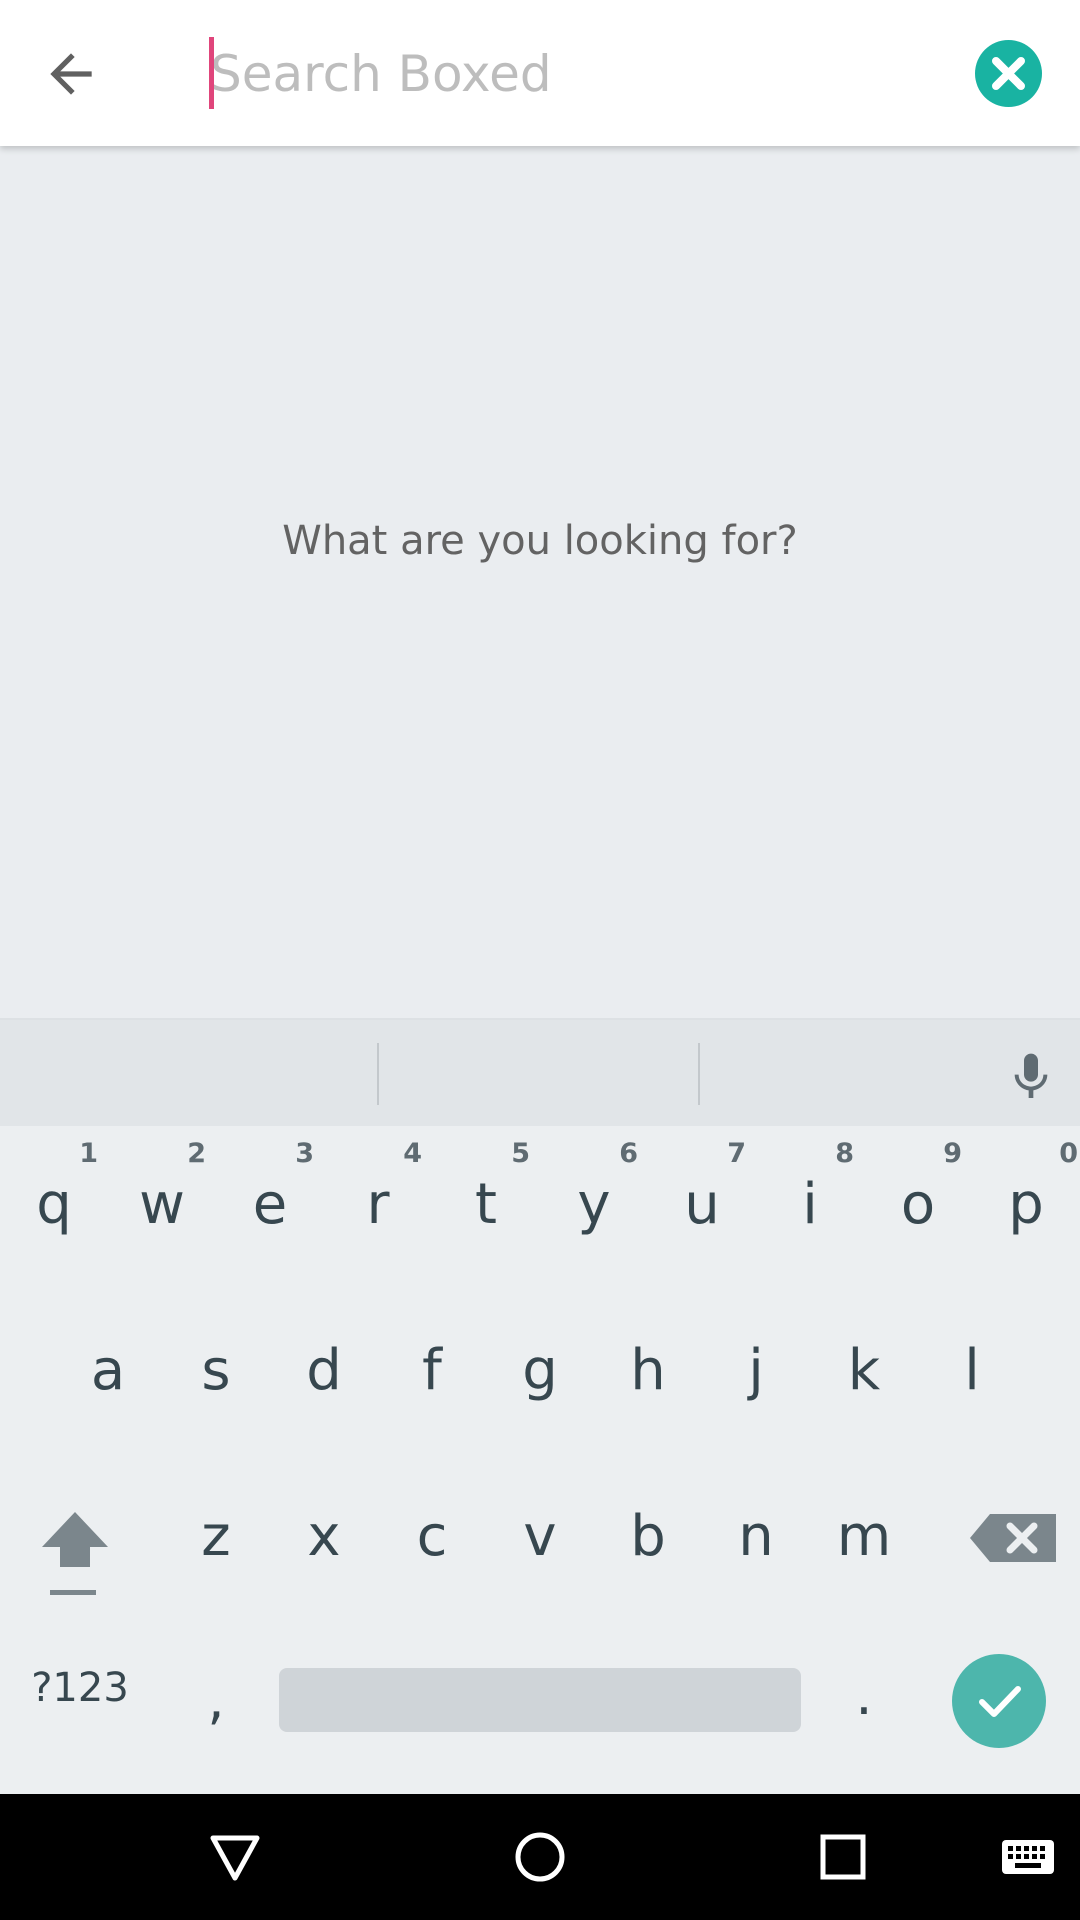 The height and width of the screenshot is (1920, 1080). I want to click on checkmark-icon, so click(1000, 1701).